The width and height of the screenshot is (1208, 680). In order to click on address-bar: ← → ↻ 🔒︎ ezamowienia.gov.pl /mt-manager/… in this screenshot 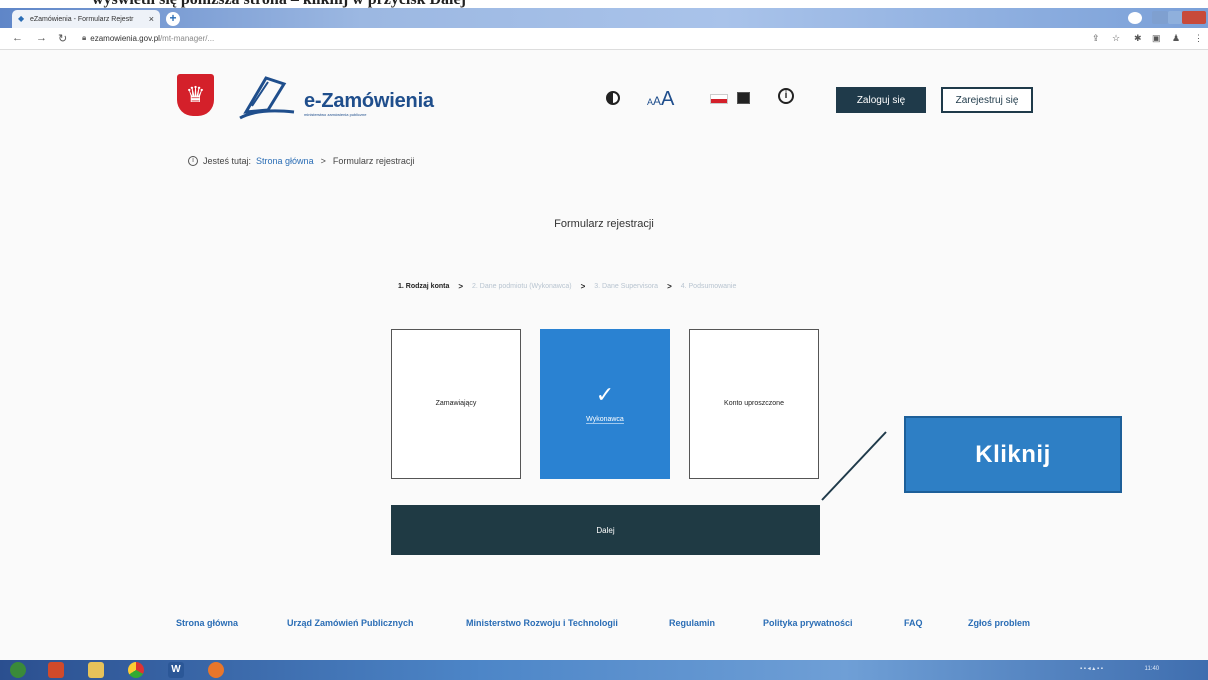, I will do `click(604, 39)`.